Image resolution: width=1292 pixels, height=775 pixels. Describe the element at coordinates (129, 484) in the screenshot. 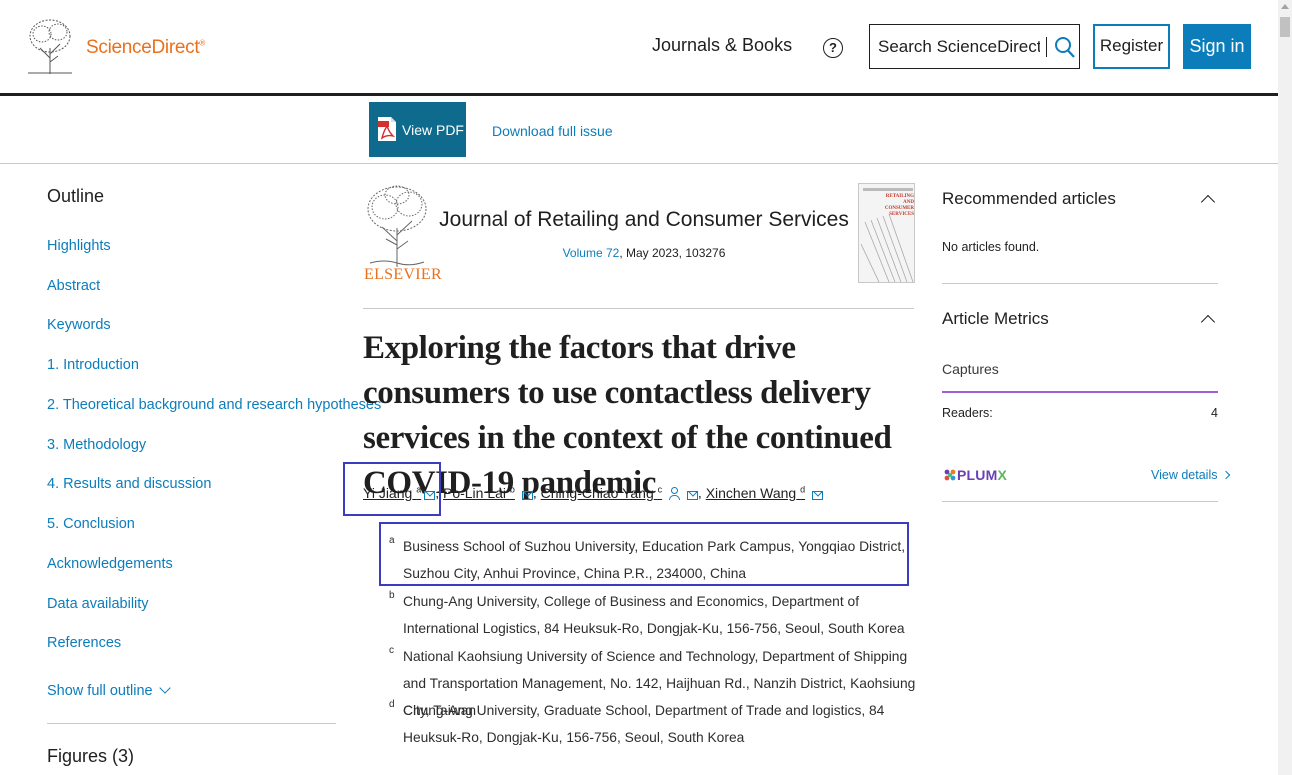

I see `outline-item-results: 4. Results and discussion` at that location.